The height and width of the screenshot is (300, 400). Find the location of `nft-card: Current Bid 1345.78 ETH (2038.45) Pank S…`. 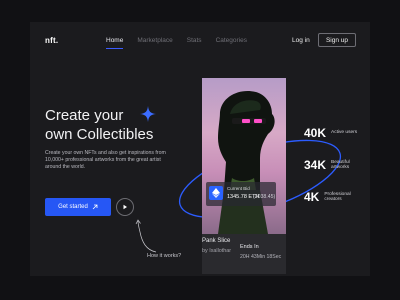

nft-card: Current Bid 1345.78 ETH (2038.45) Pank S… is located at coordinates (244, 176).